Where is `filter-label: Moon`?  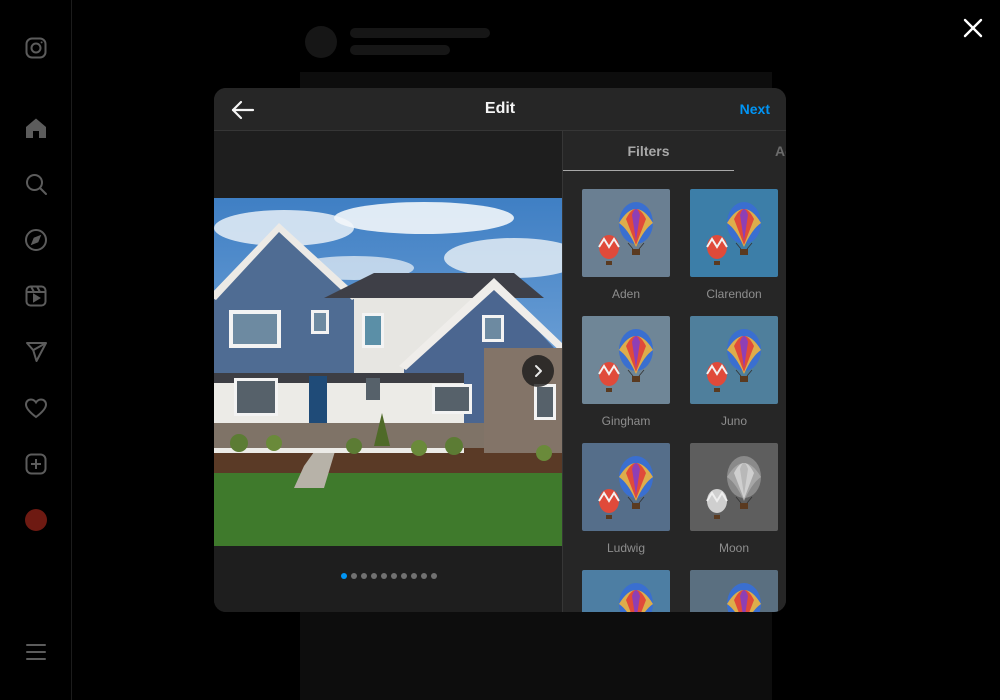
filter-label: Moon is located at coordinates (734, 548).